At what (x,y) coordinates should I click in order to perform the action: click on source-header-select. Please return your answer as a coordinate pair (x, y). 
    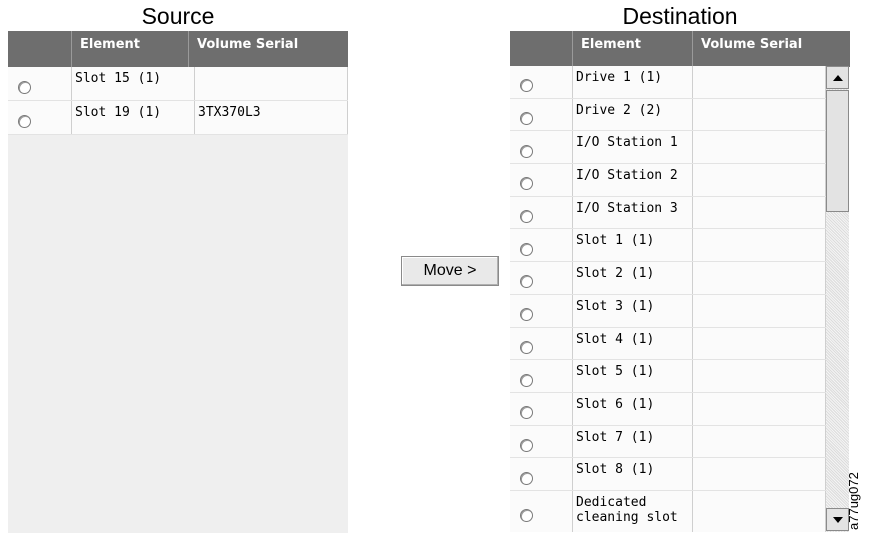
    Looking at the image, I should click on (40, 49).